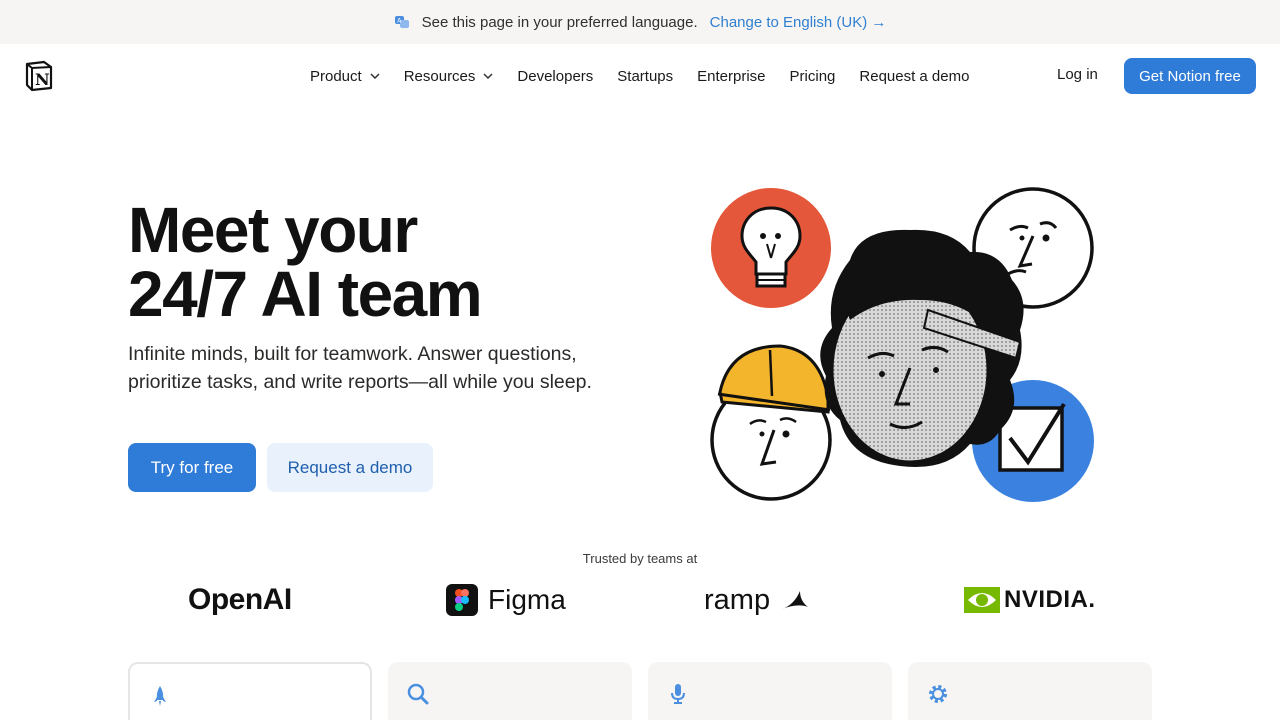  I want to click on trusted-by-label: Trusted by teams at, so click(640, 558).